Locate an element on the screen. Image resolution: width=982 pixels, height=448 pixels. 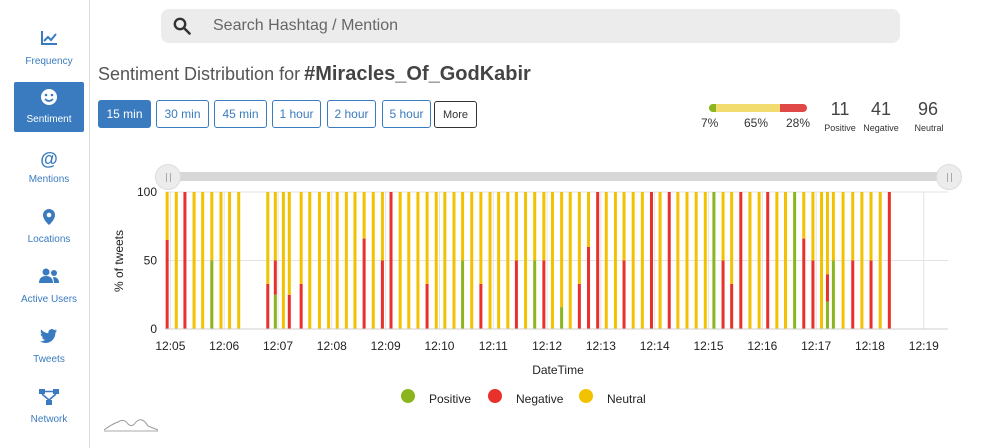
time-range-slider is located at coordinates (559, 176).